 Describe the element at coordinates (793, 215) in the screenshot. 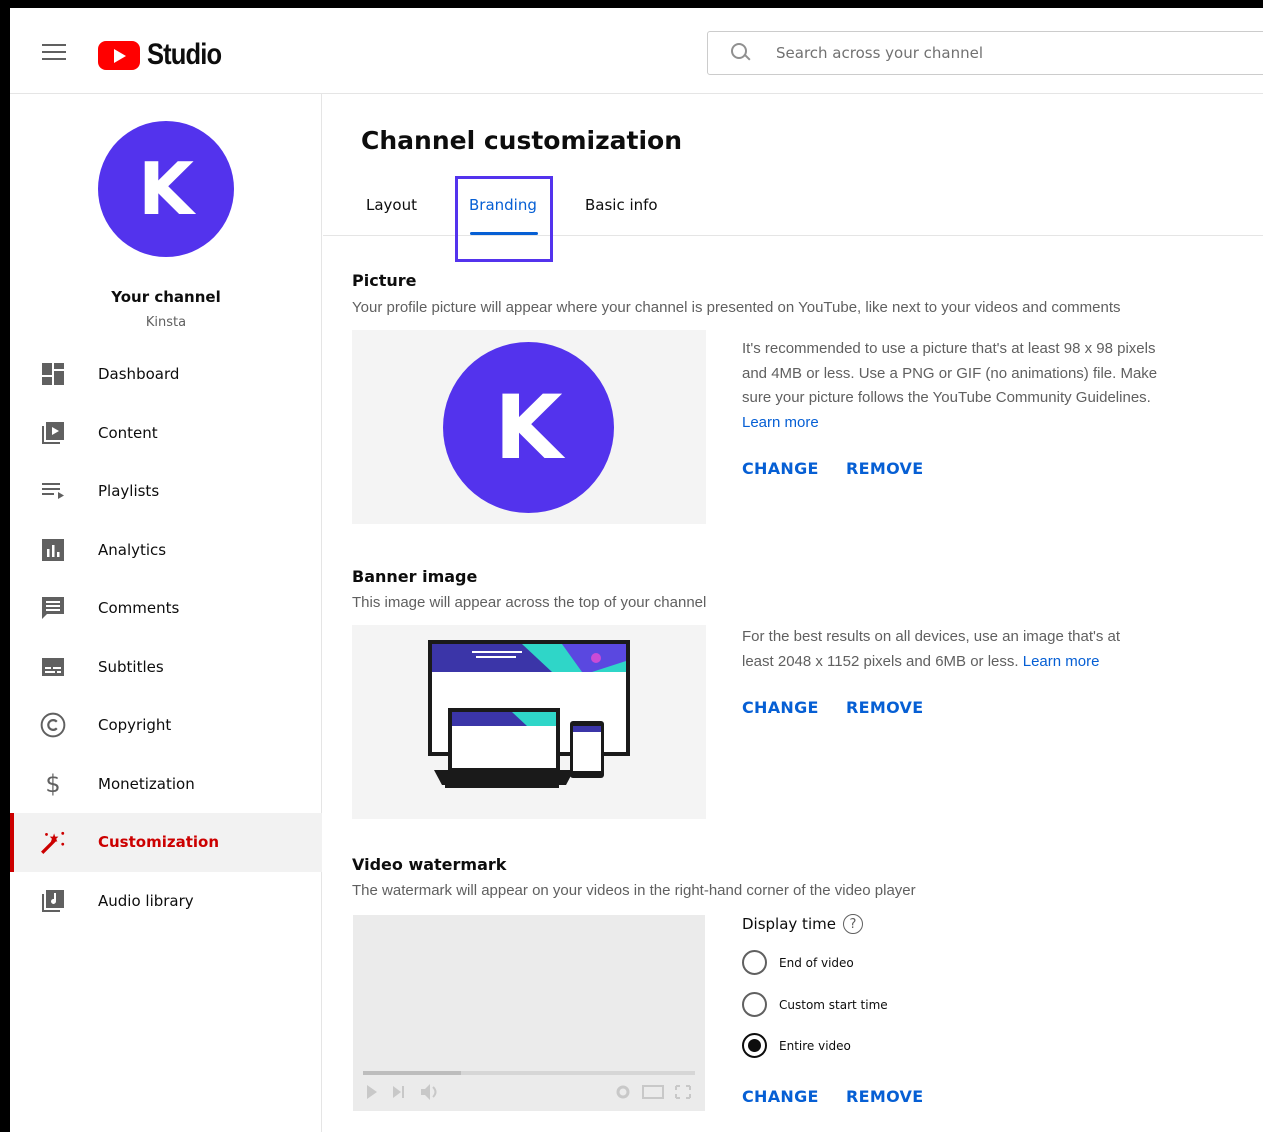

I see `tab-bar: Layout Branding Basic info` at that location.